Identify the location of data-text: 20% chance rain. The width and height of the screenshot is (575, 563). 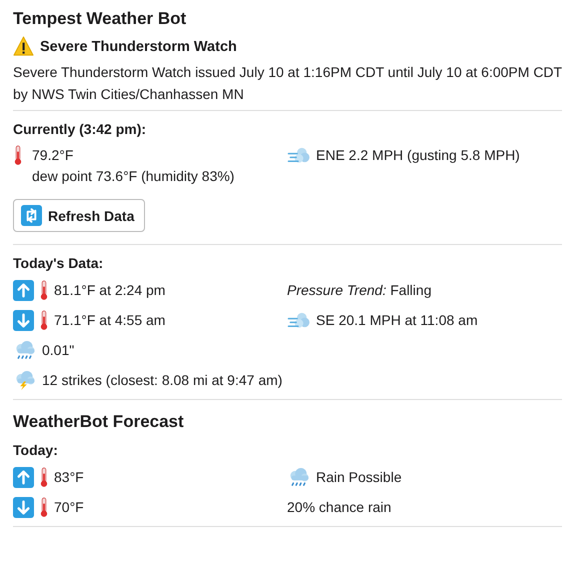
(339, 507).